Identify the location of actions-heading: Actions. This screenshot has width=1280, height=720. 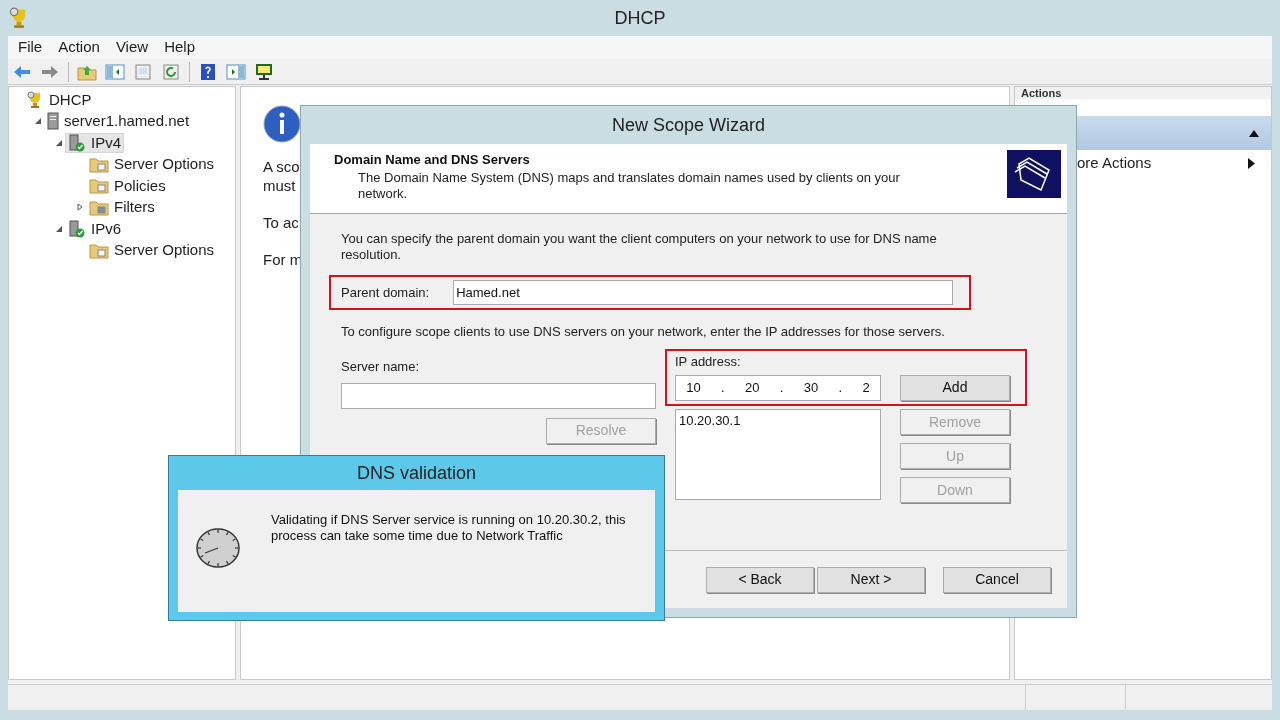
(1042, 93).